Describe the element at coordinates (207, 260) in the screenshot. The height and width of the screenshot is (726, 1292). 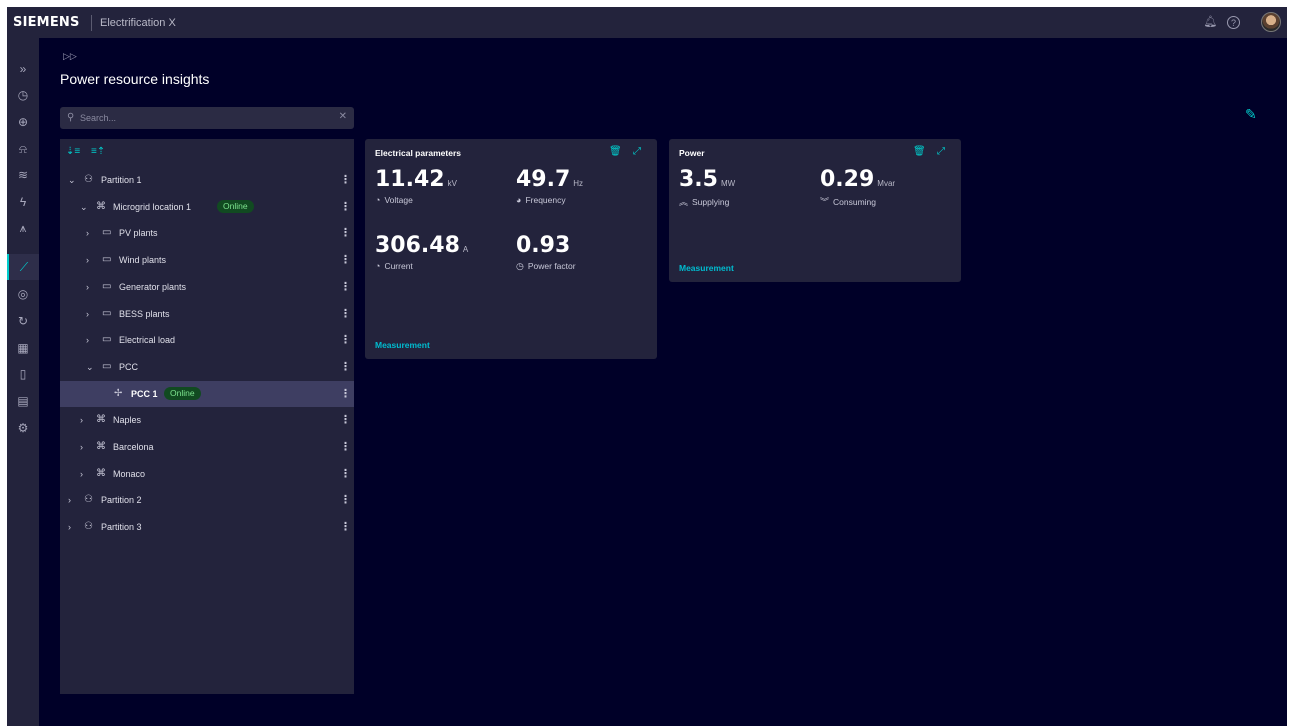
I see `tree-row: › ▭ Wind plants ⋮` at that location.